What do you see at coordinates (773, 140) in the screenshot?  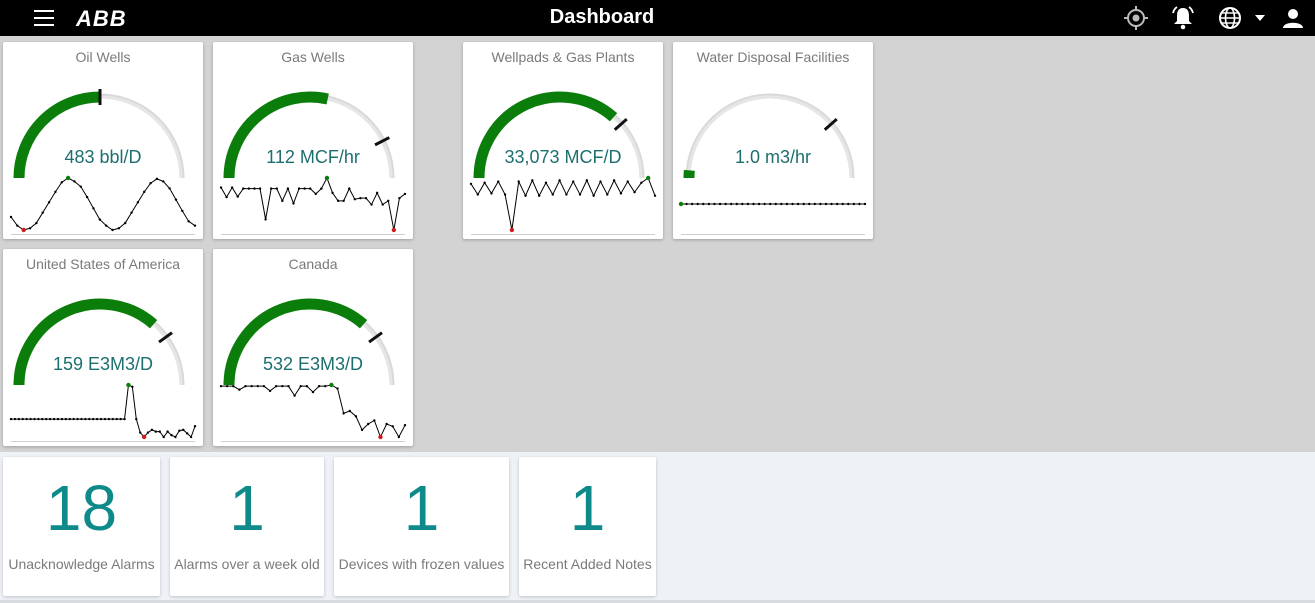 I see `gauge-card-water-disposal: Water Disposal Facilities 1.0 m3/hr` at bounding box center [773, 140].